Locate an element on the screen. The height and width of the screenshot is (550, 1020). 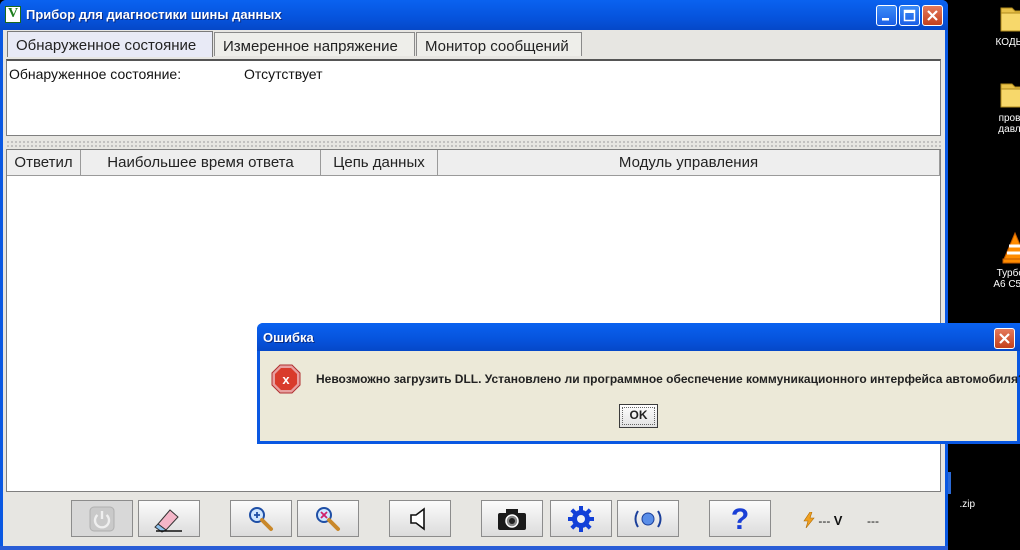
column-header-responded: Ответил is located at coordinates (44, 162).